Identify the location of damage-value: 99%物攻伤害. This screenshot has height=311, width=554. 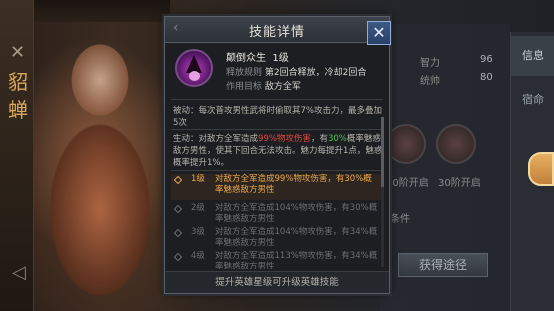
(284, 139).